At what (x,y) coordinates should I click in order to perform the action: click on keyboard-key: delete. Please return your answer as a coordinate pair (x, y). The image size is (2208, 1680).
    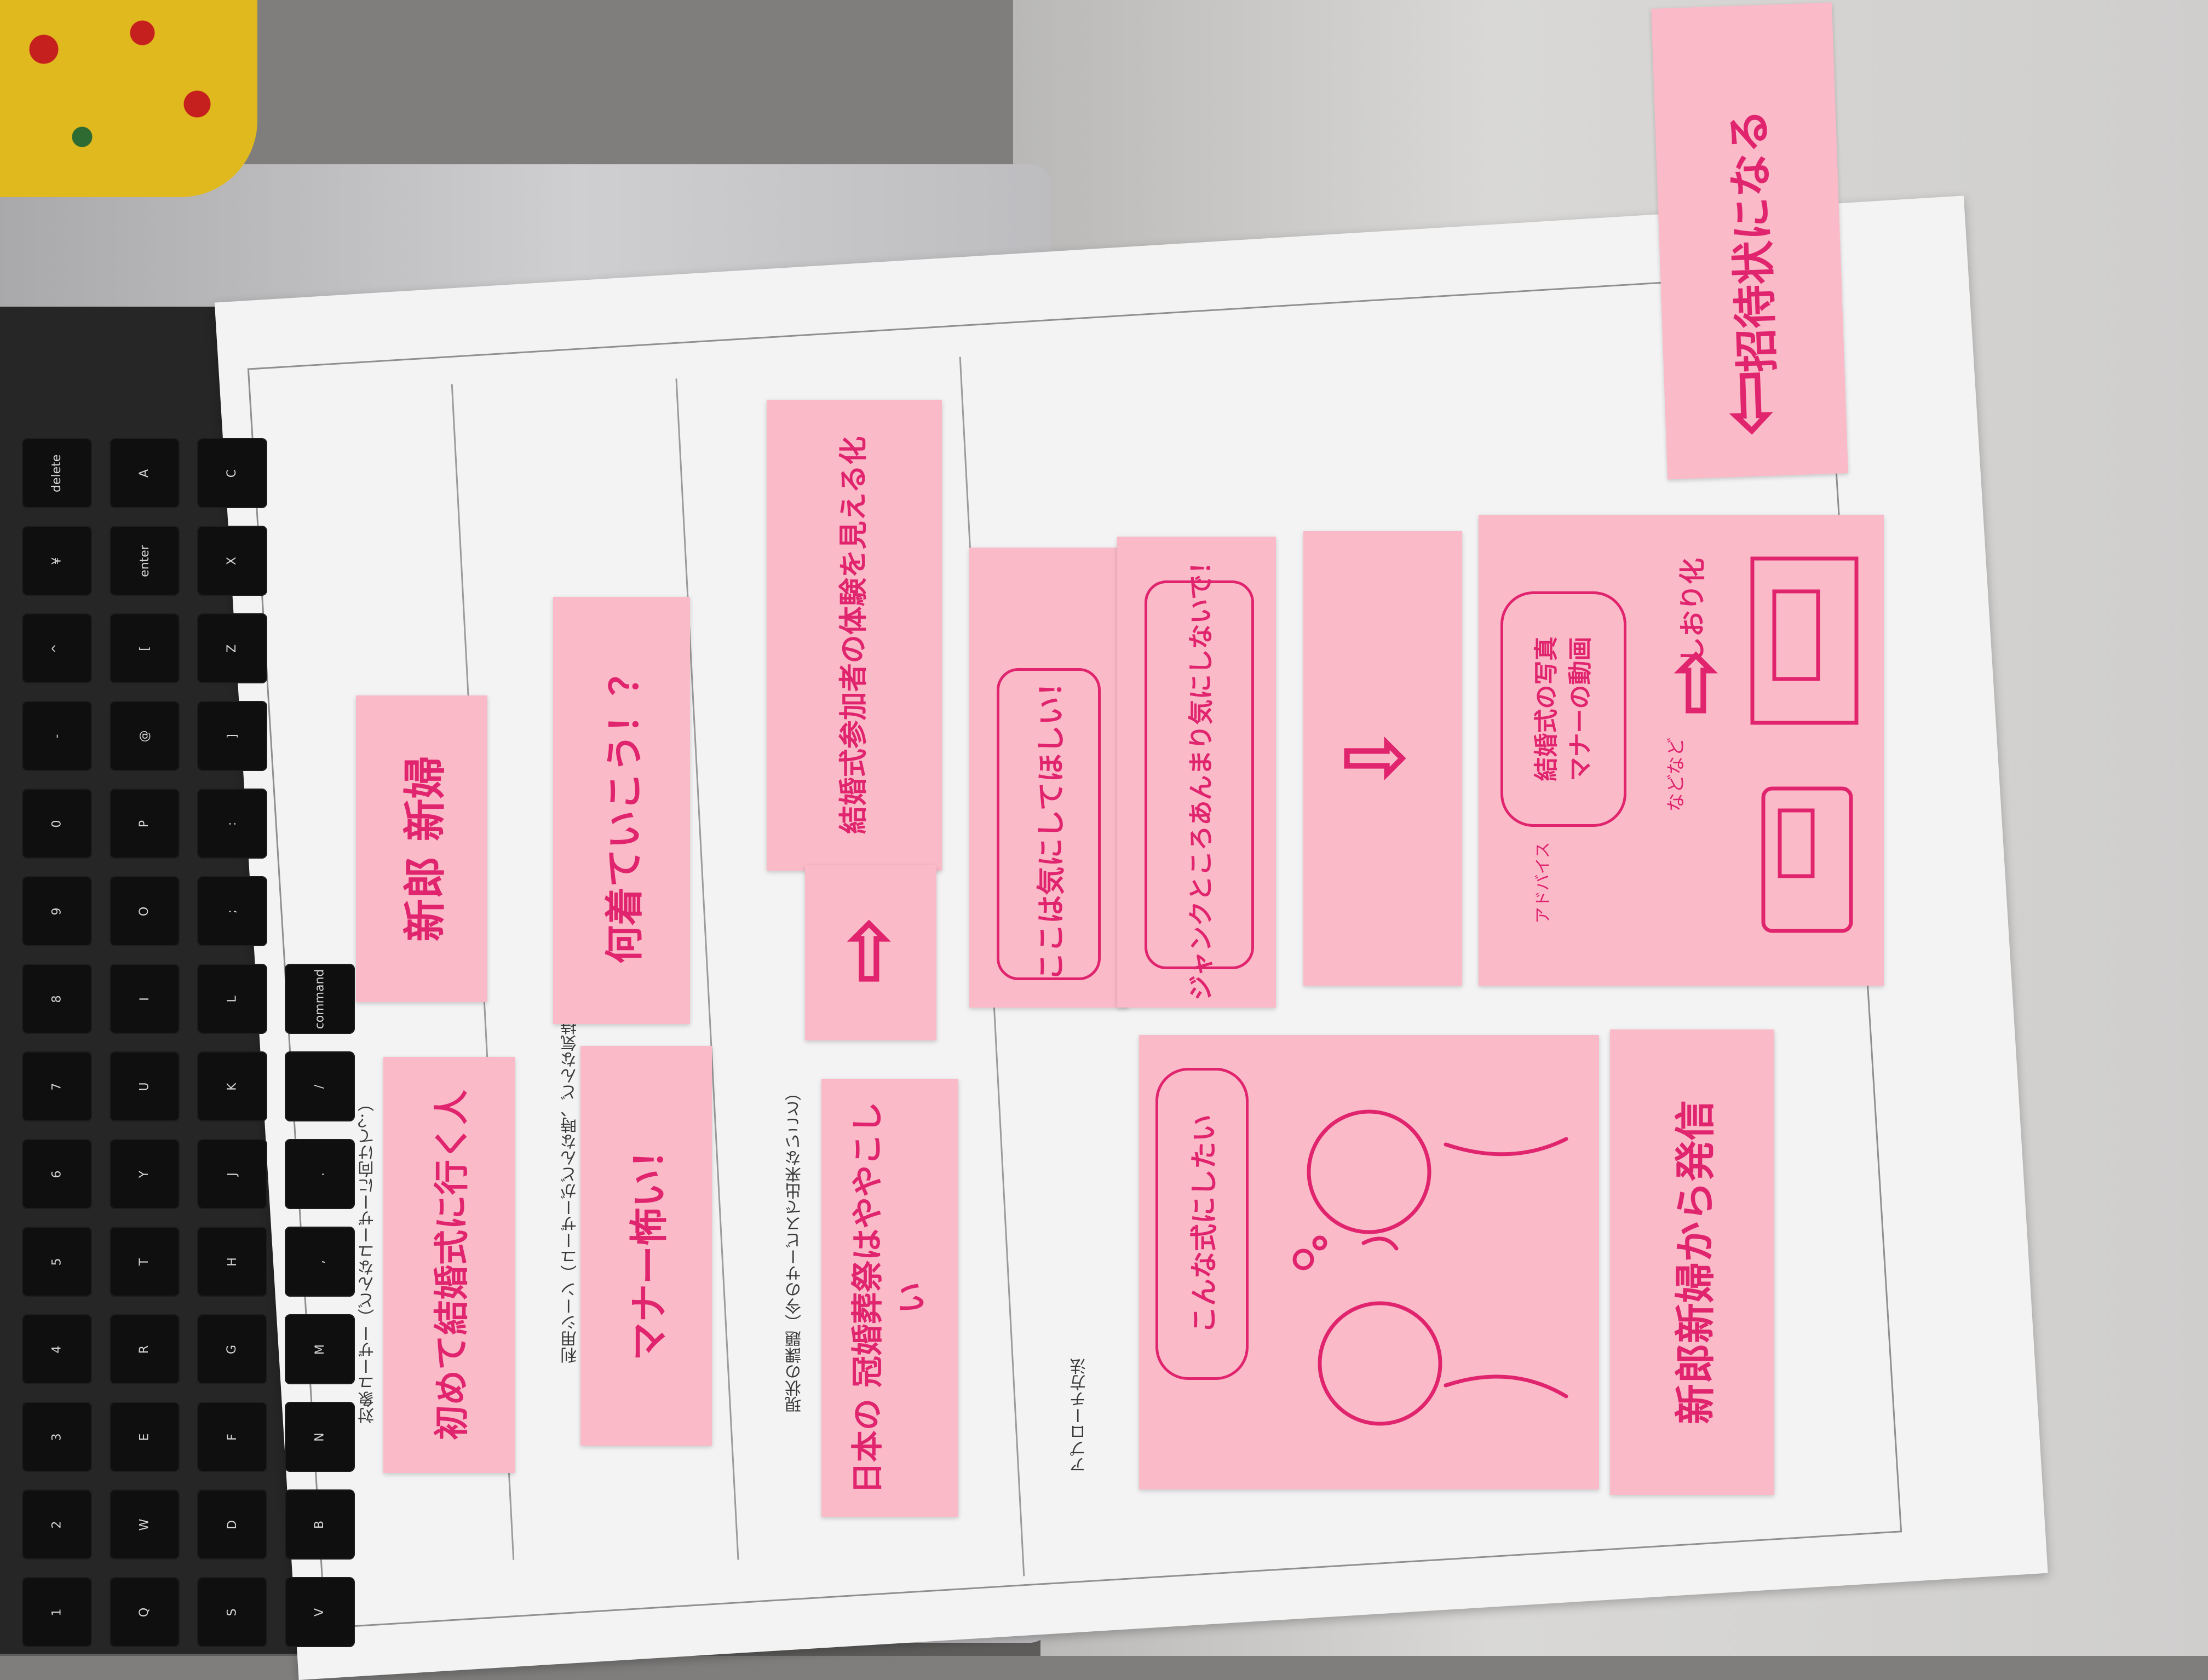
    Looking at the image, I should click on (57, 473).